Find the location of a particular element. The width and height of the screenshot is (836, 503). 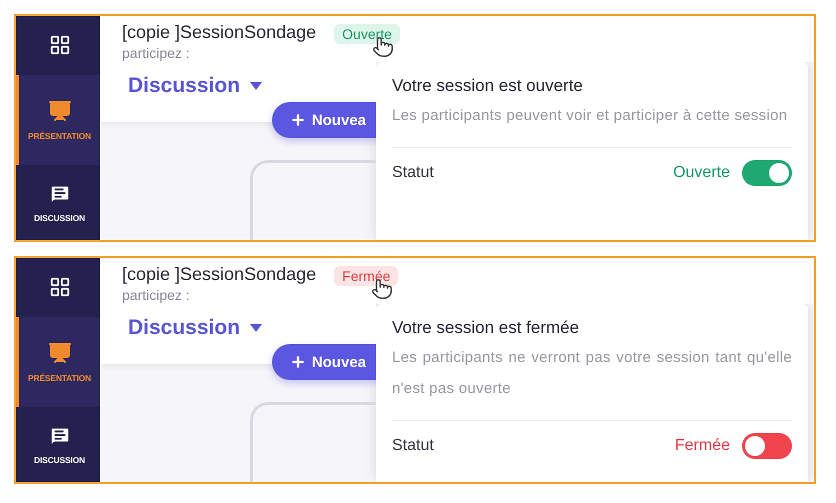

status-value: Fermée is located at coordinates (702, 446).